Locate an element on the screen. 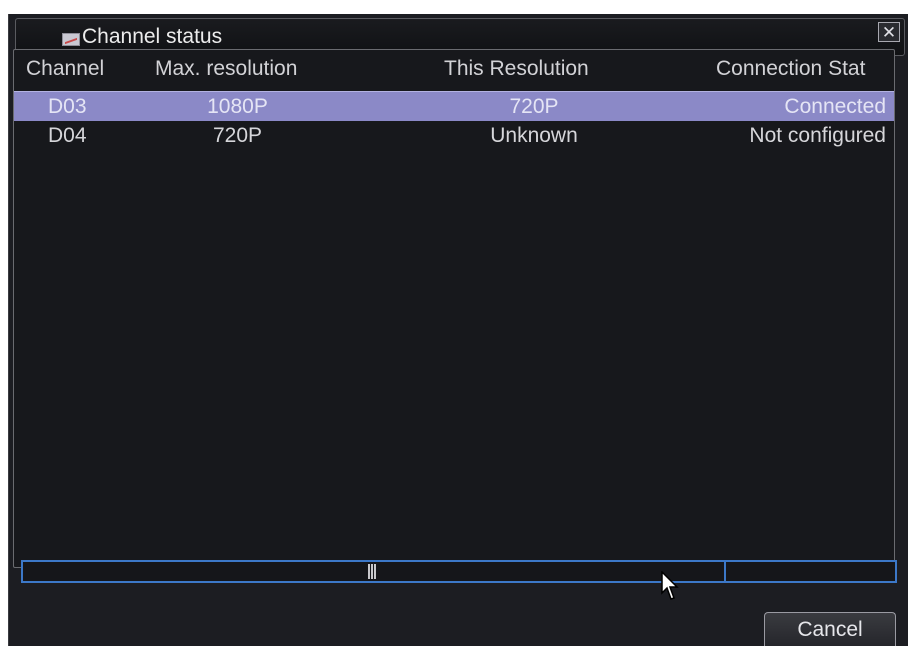  column-header-channel: Channel is located at coordinates (81, 69).